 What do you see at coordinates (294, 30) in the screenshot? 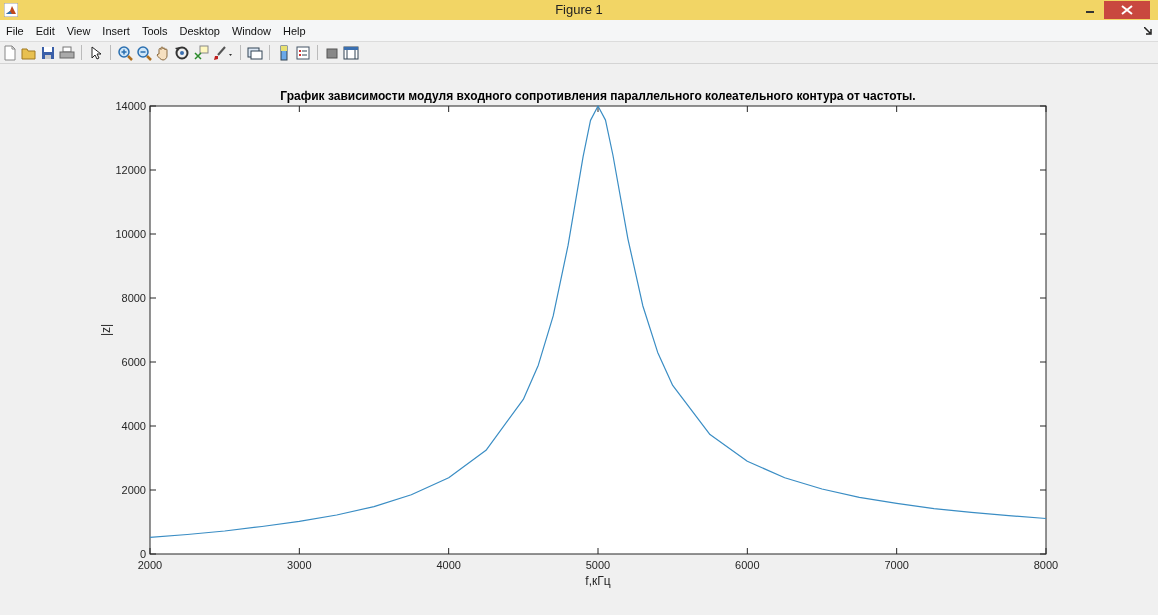
I see `menu-item: Help` at bounding box center [294, 30].